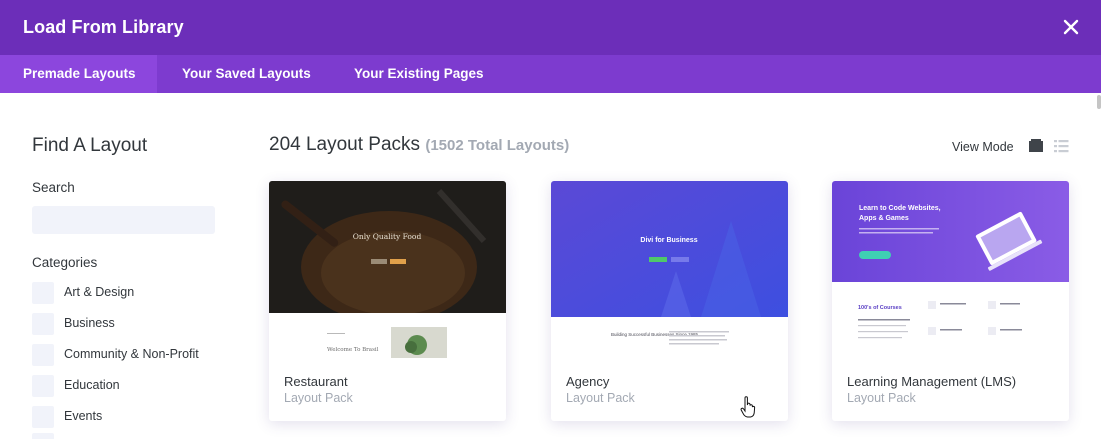 Image resolution: width=1101 pixels, height=439 pixels. Describe the element at coordinates (880, 308) in the screenshot. I see `preview-courses-text: 100's of Courses` at that location.